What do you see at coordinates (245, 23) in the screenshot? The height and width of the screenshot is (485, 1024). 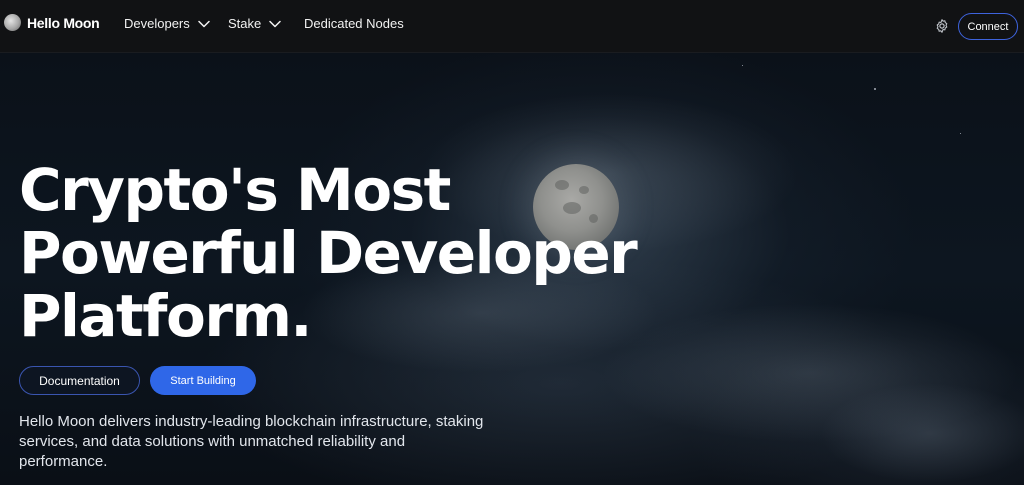 I see `nav-item-label: Stake` at bounding box center [245, 23].